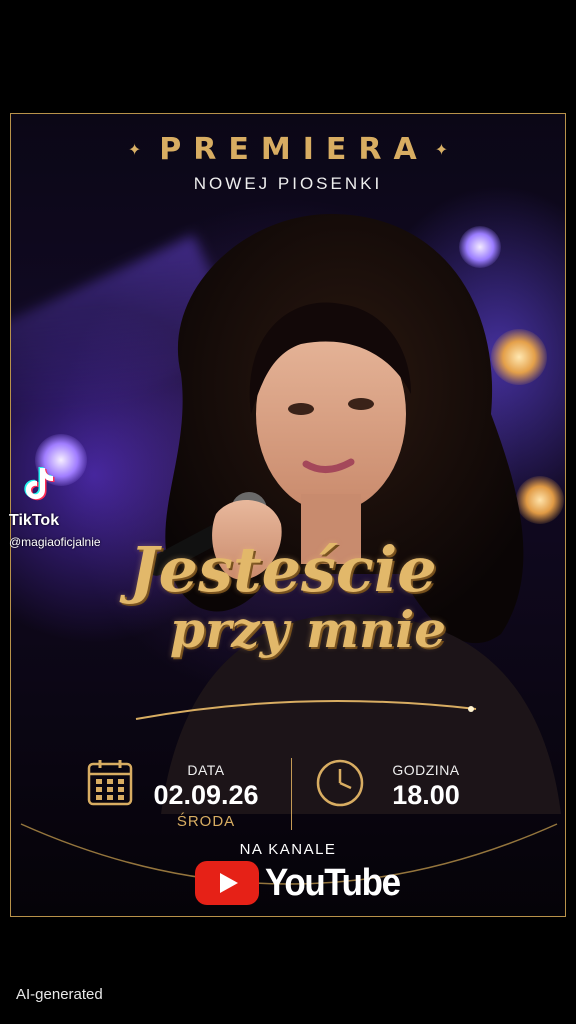 This screenshot has height=1024, width=576. What do you see at coordinates (426, 770) in the screenshot?
I see `time-label: GODZINA` at bounding box center [426, 770].